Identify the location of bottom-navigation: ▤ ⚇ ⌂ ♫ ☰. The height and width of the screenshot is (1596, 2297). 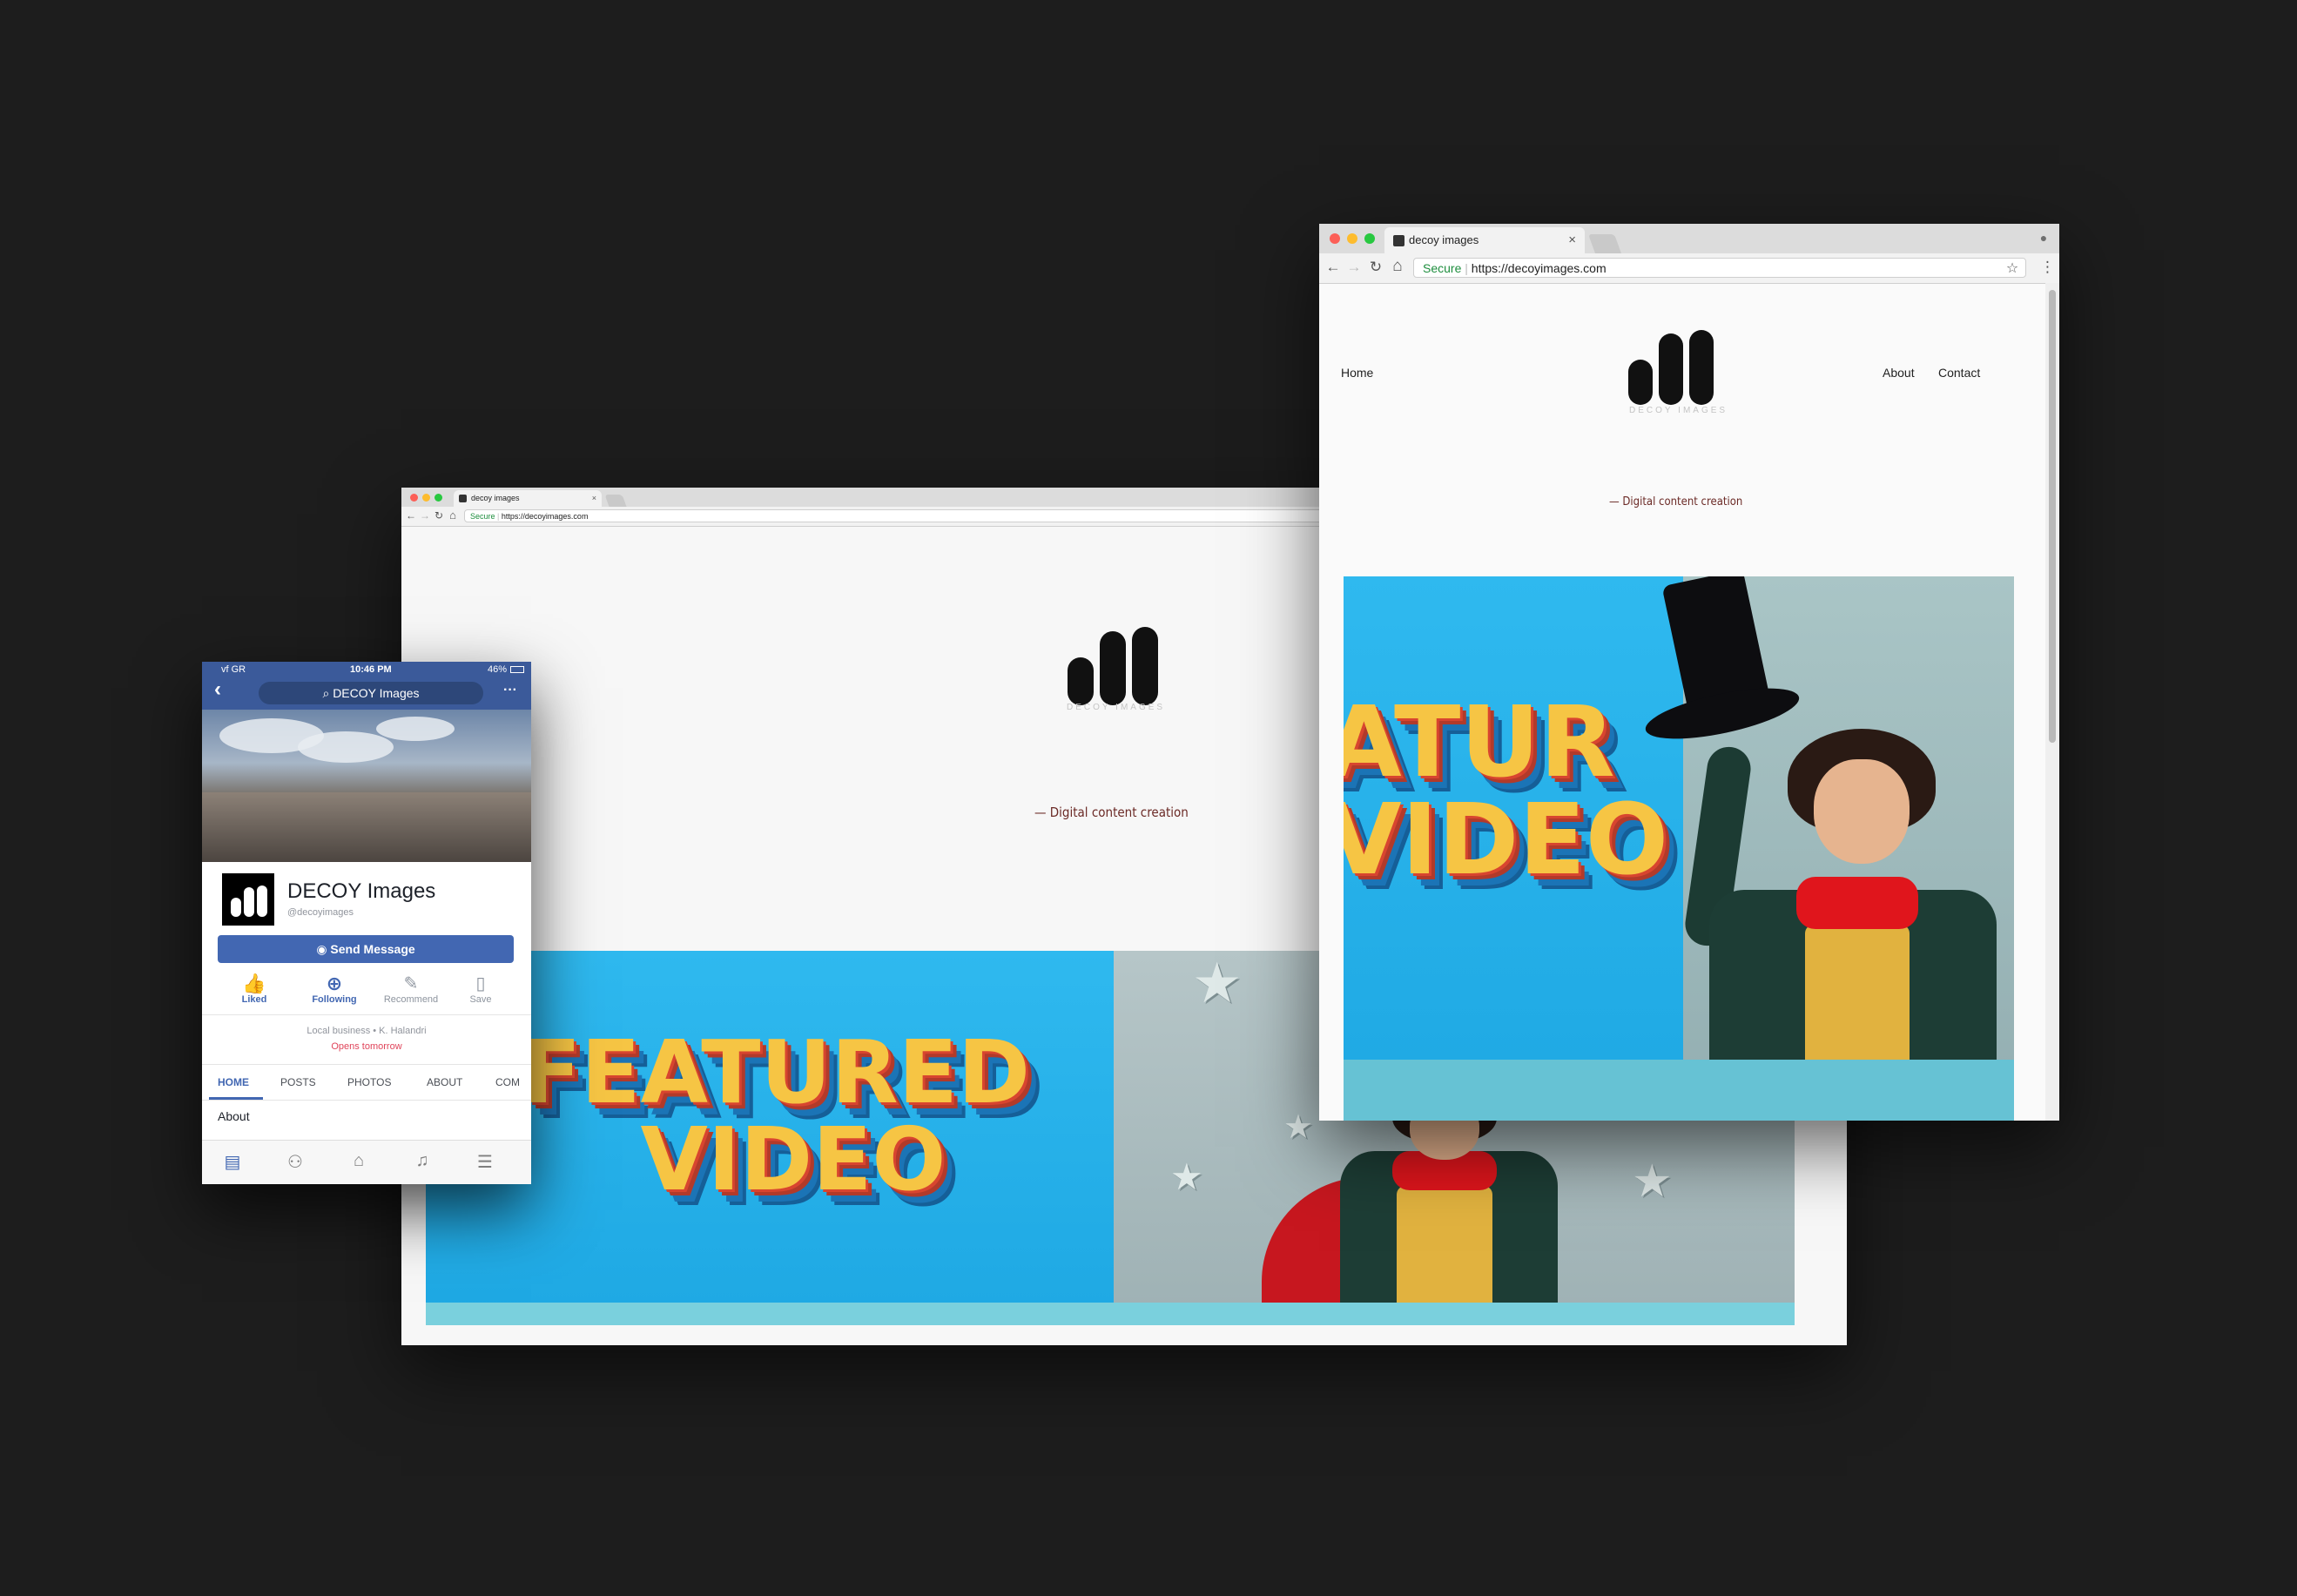
(366, 1162).